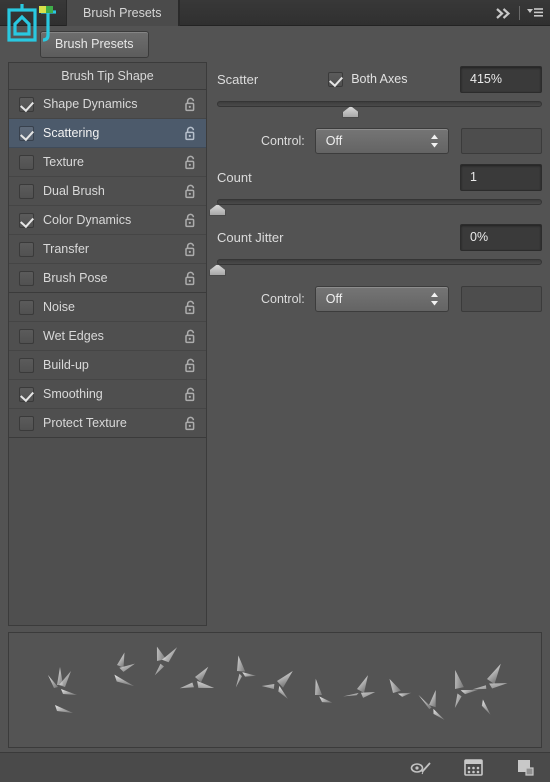 The width and height of the screenshot is (550, 782). Describe the element at coordinates (283, 299) in the screenshot. I see `count-jitter-control-label: Control:` at that location.